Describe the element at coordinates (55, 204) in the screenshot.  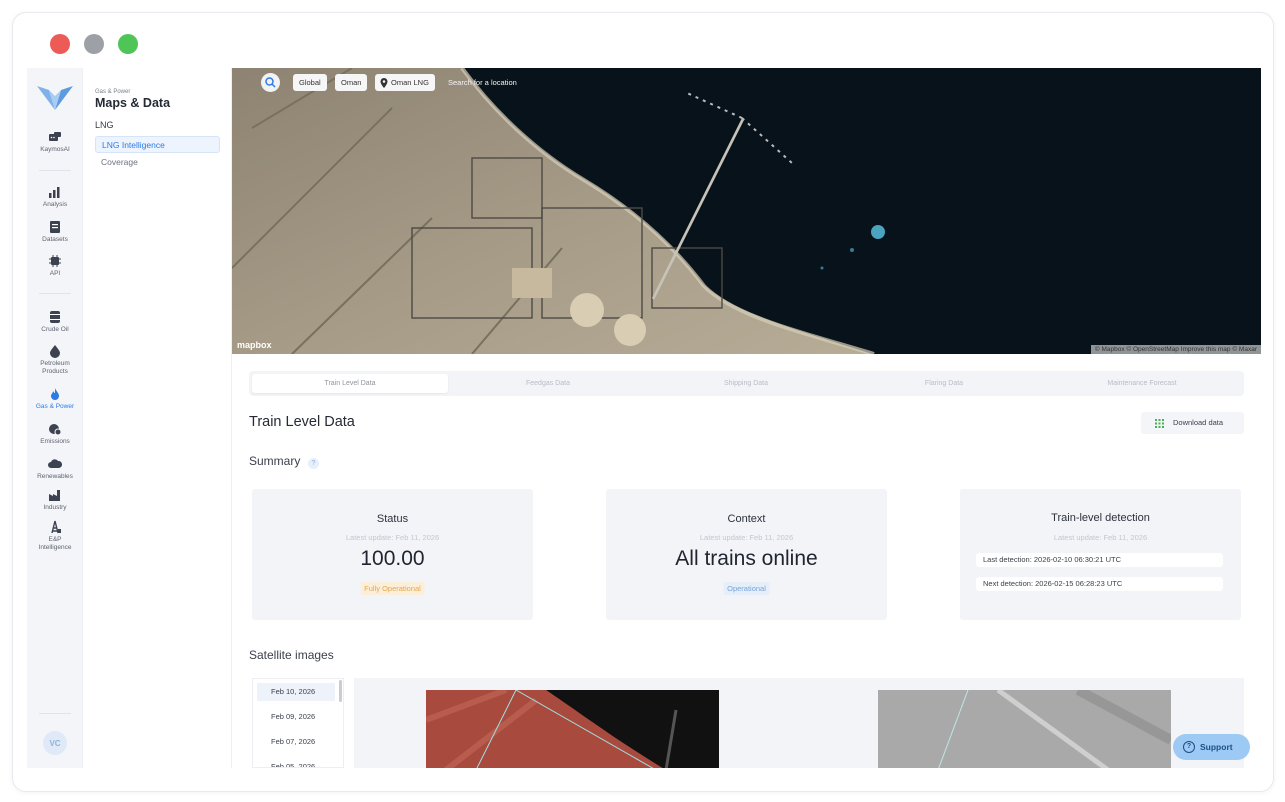
I see `rail-label: Analysis` at that location.